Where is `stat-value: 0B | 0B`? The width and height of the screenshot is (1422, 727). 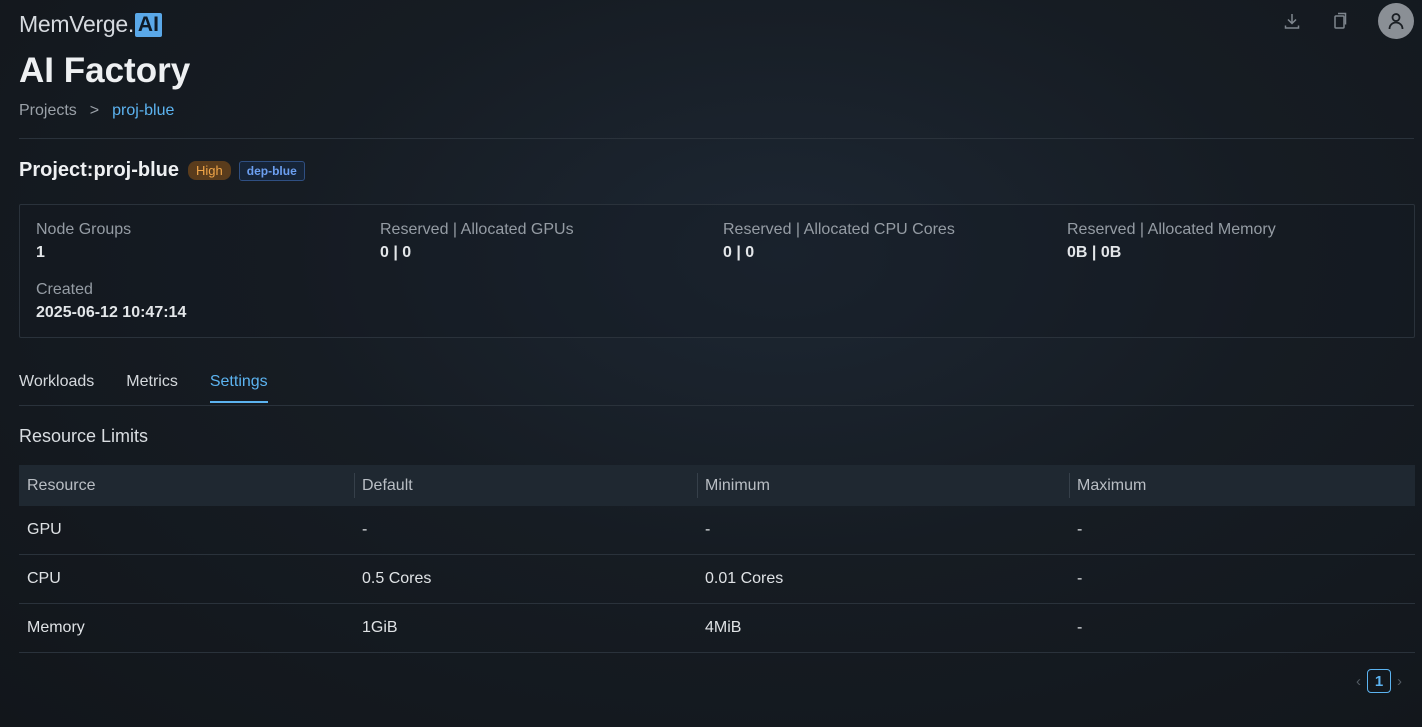 stat-value: 0B | 0B is located at coordinates (1094, 252).